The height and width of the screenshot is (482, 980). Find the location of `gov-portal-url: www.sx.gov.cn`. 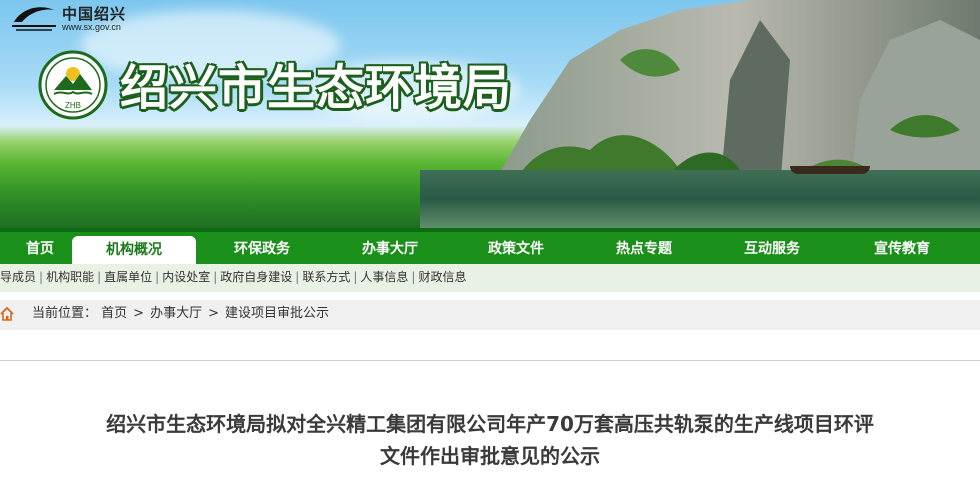

gov-portal-url: www.sx.gov.cn is located at coordinates (91, 27).